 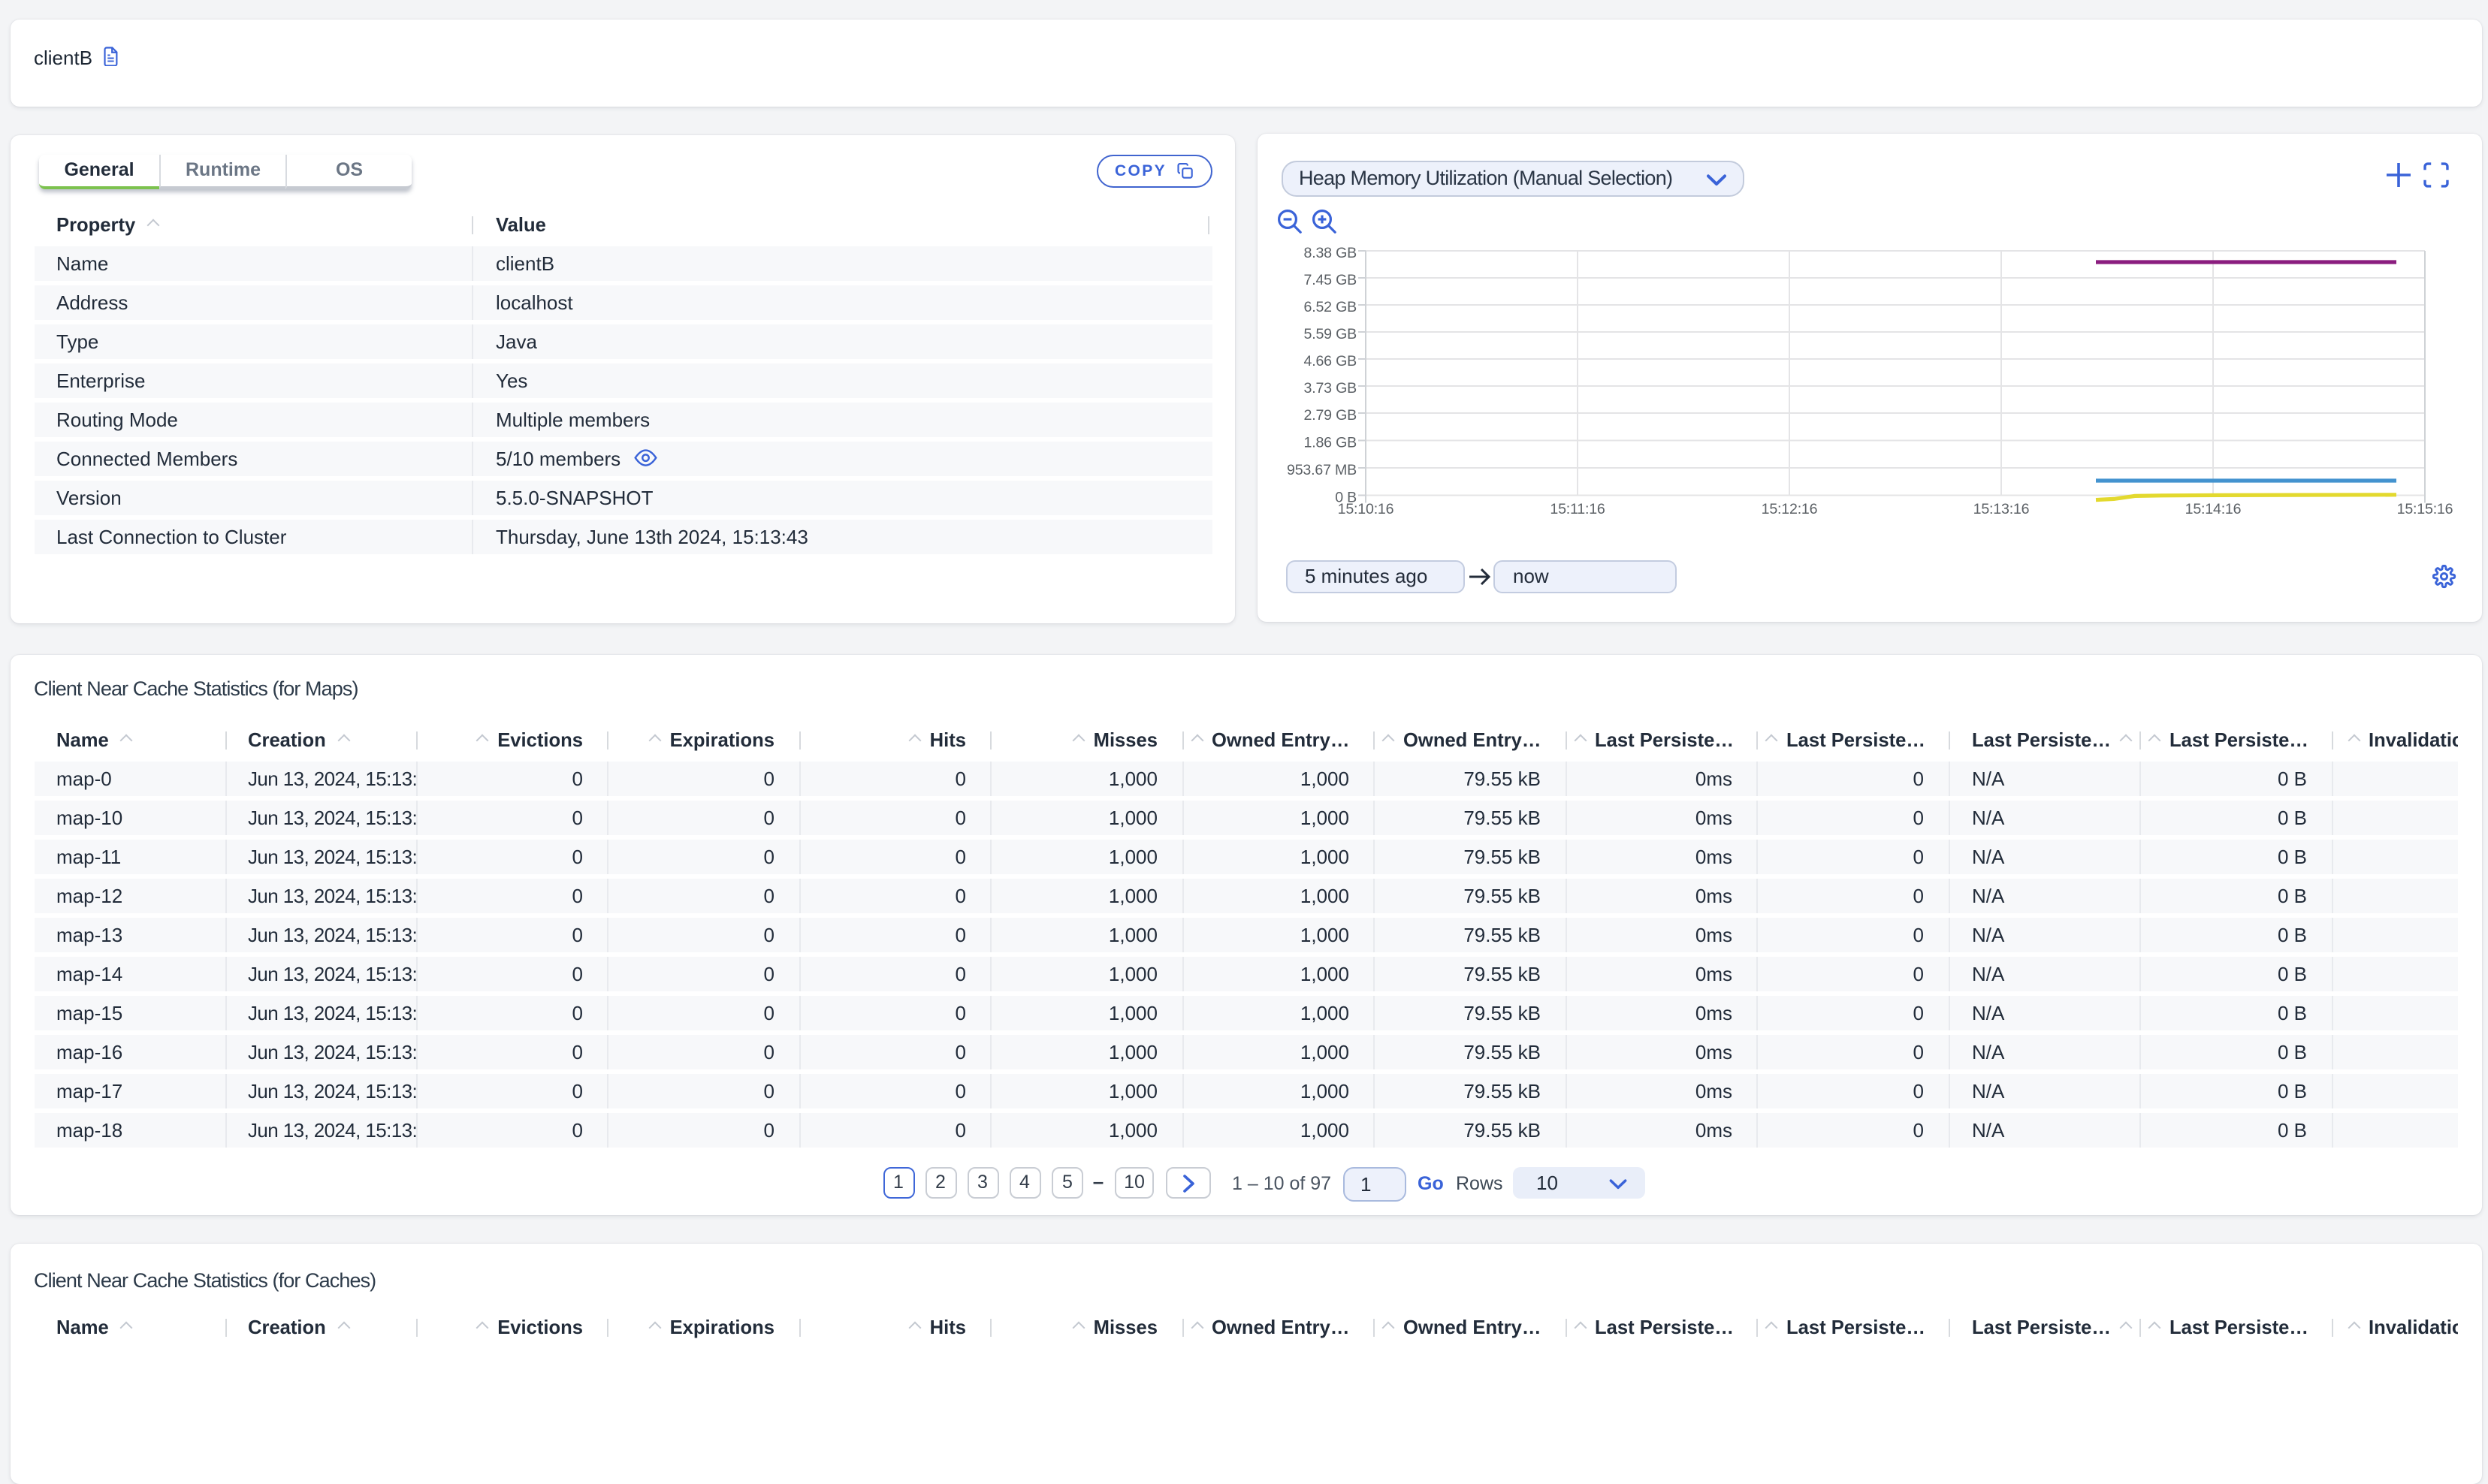 What do you see at coordinates (1330, 253) in the screenshot?
I see `svg-text: 8.38 GB` at bounding box center [1330, 253].